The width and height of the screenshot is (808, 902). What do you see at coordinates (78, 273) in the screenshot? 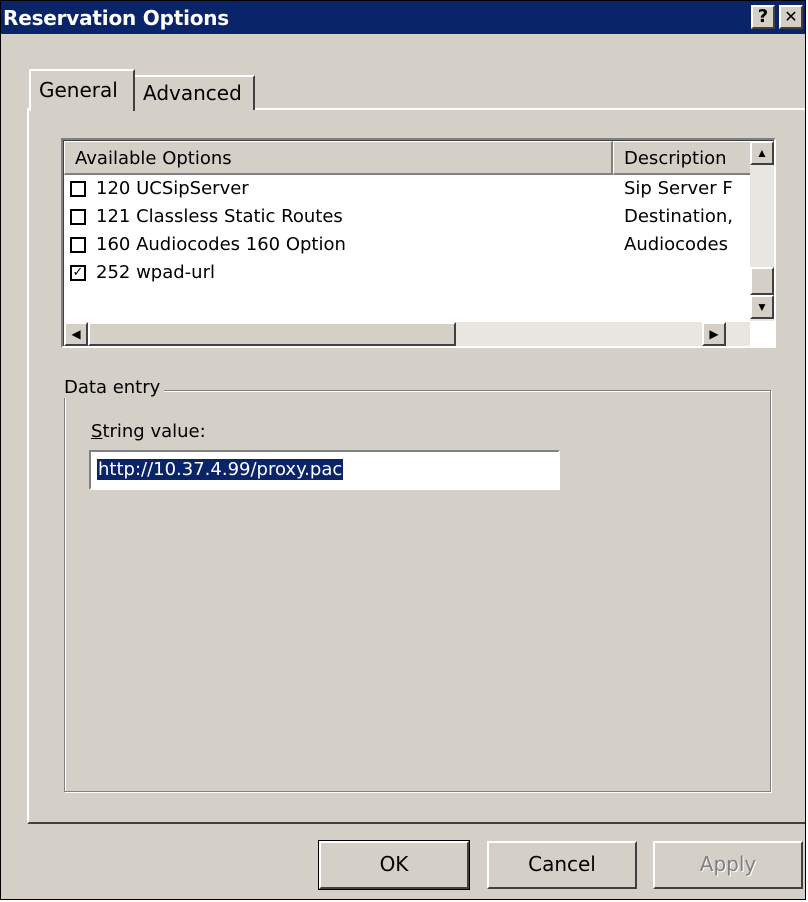
I see `checkbox-checked: ✓` at bounding box center [78, 273].